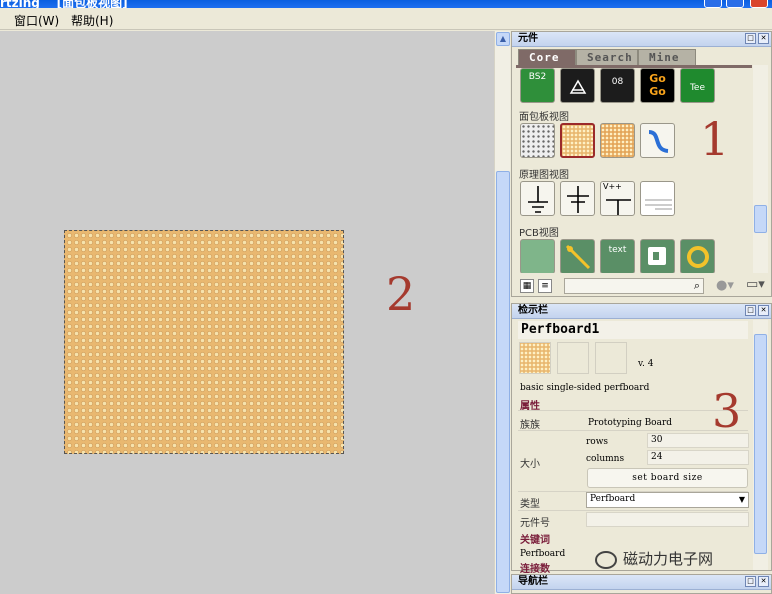  What do you see at coordinates (544, 175) in the screenshot?
I see `section-schematic: 原理图视图` at bounding box center [544, 175].